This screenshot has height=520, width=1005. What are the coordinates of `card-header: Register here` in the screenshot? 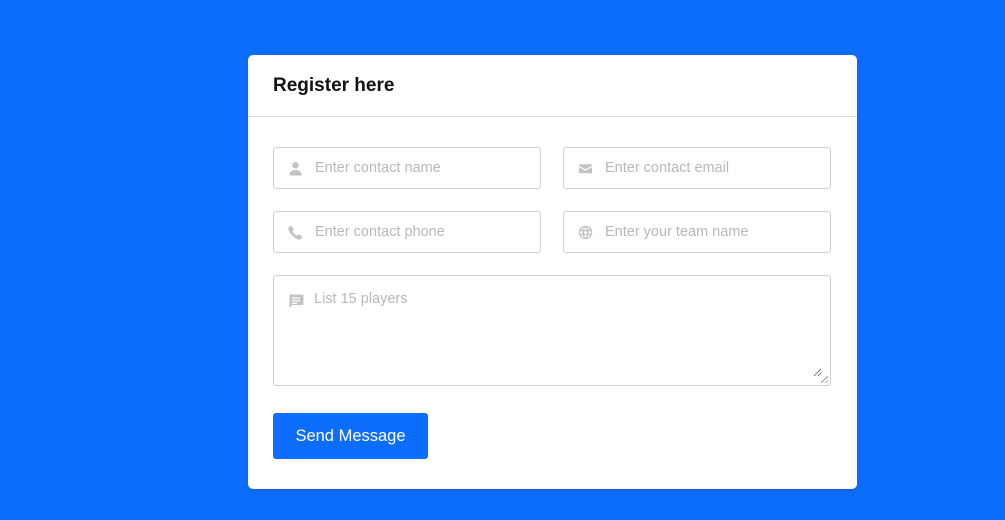 It's located at (552, 86).